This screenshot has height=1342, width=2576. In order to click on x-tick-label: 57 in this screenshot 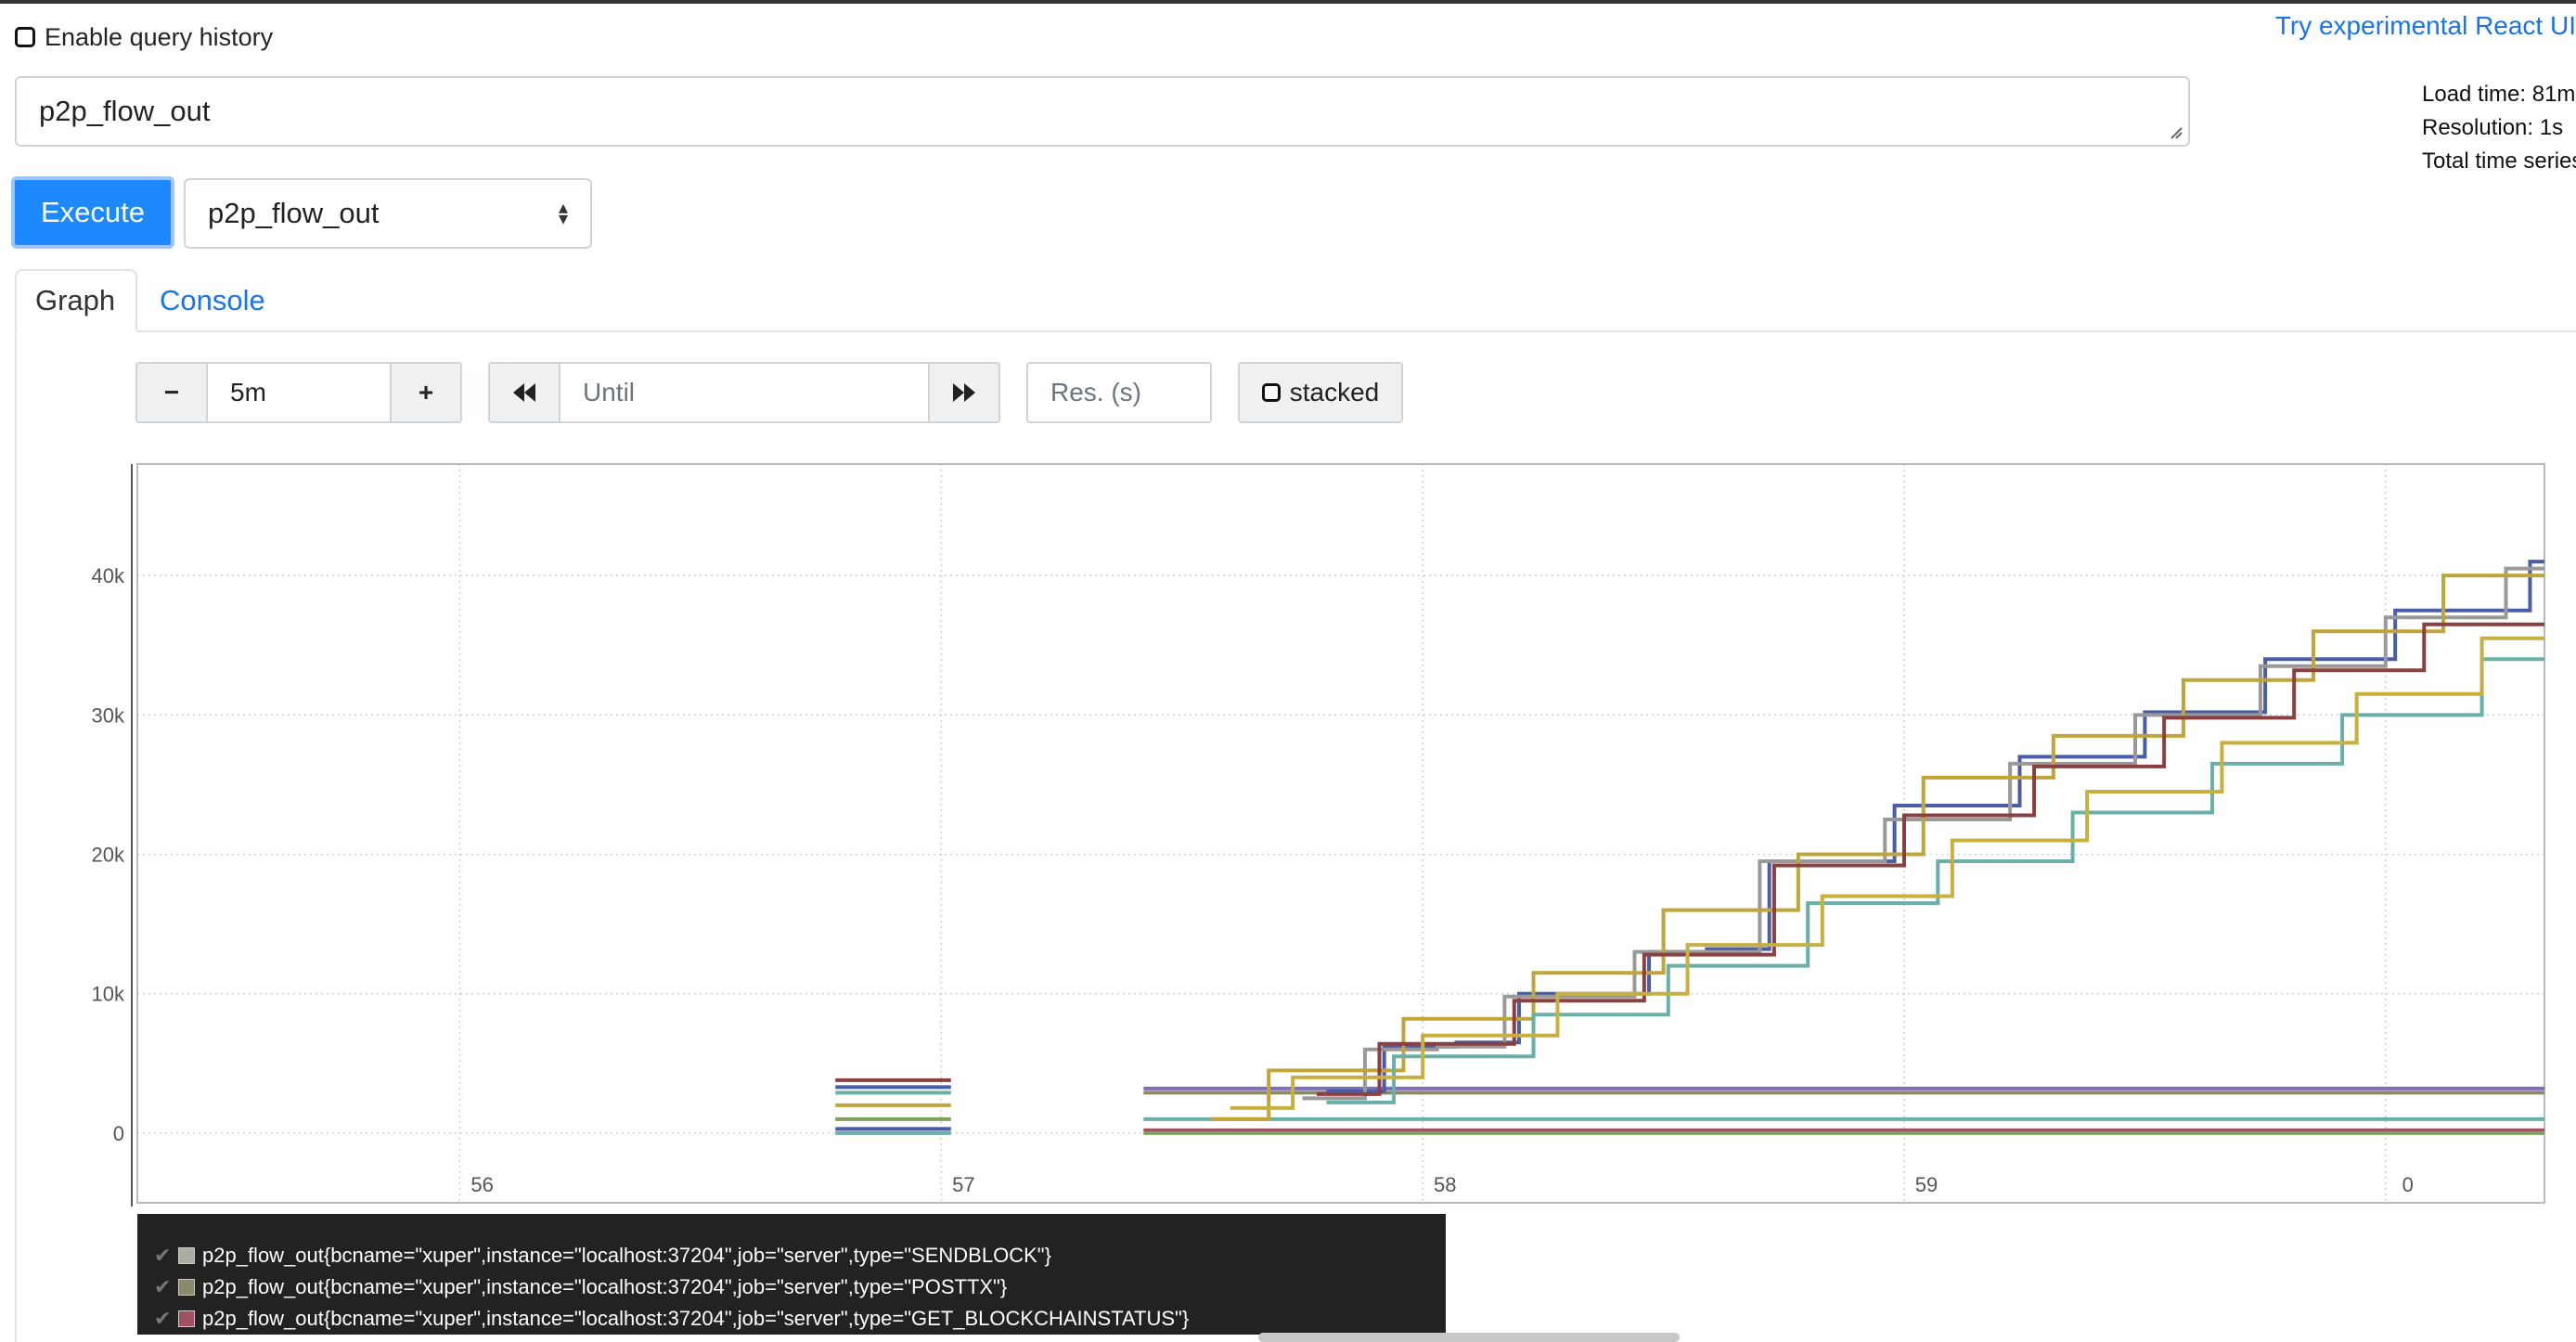, I will do `click(963, 1184)`.